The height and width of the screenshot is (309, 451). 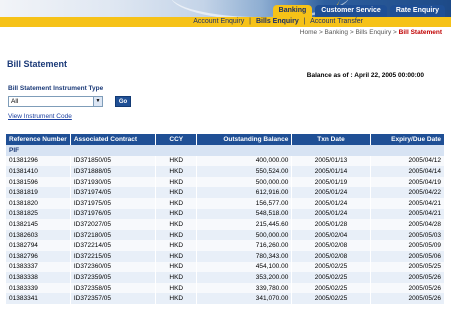 What do you see at coordinates (113, 224) in the screenshot?
I see `cell-associated-contract: ID372027/05` at bounding box center [113, 224].